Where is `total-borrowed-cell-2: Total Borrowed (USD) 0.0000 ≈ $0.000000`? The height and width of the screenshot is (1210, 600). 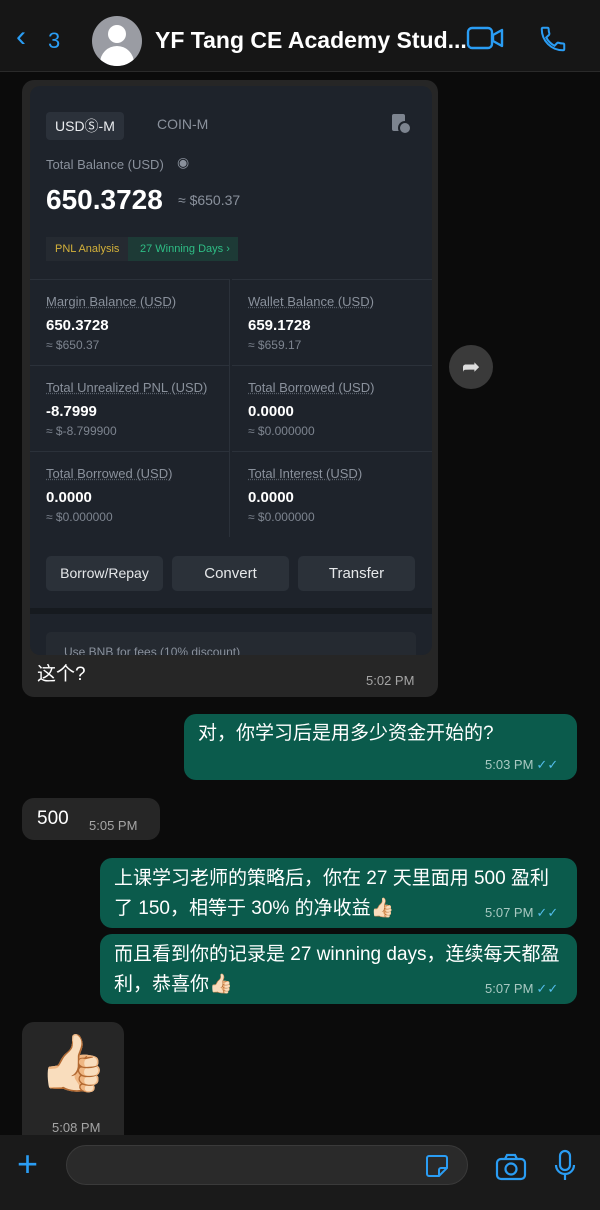 total-borrowed-cell-2: Total Borrowed (USD) 0.0000 ≈ $0.000000 is located at coordinates (130, 494).